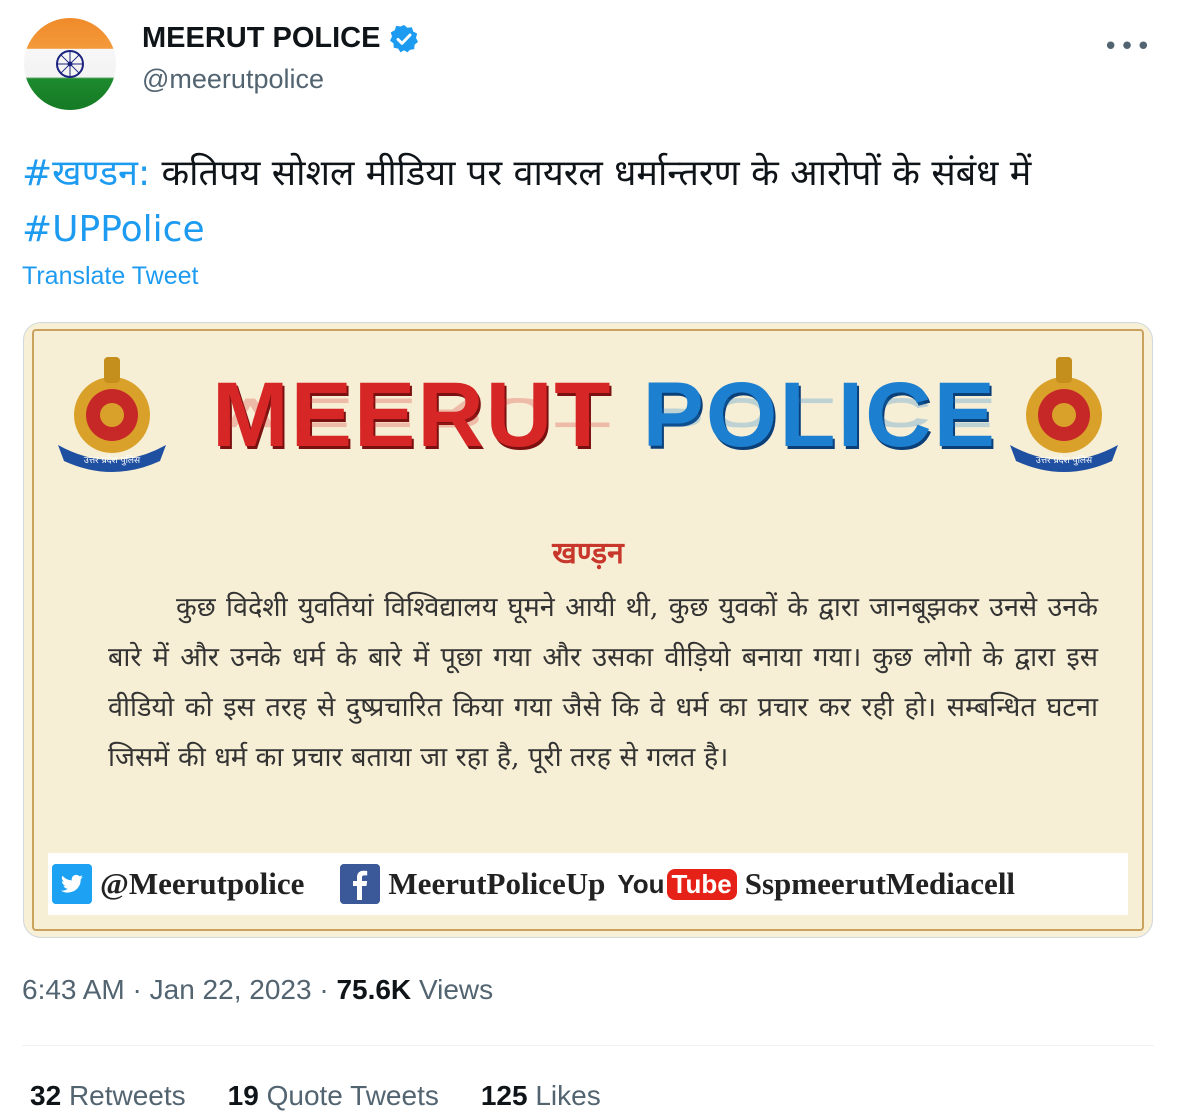 This screenshot has width=1182, height=1117. What do you see at coordinates (72, 884) in the screenshot?
I see `twitter-icon` at bounding box center [72, 884].